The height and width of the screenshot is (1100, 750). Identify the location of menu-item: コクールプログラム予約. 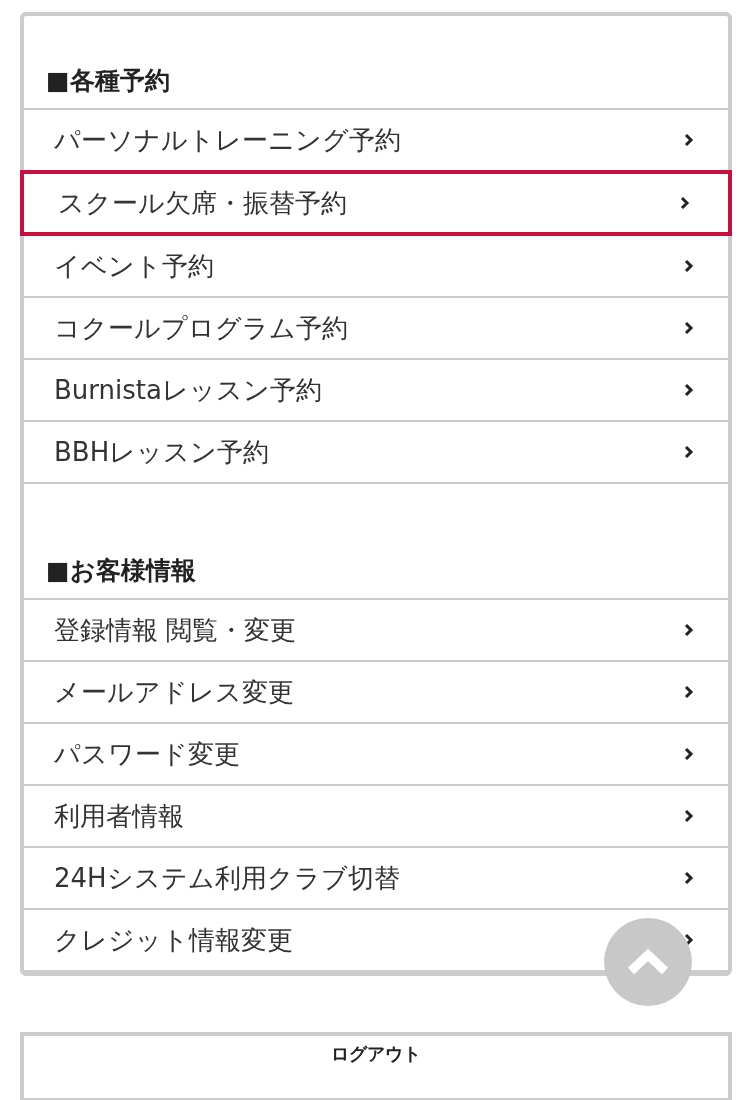
(376, 329).